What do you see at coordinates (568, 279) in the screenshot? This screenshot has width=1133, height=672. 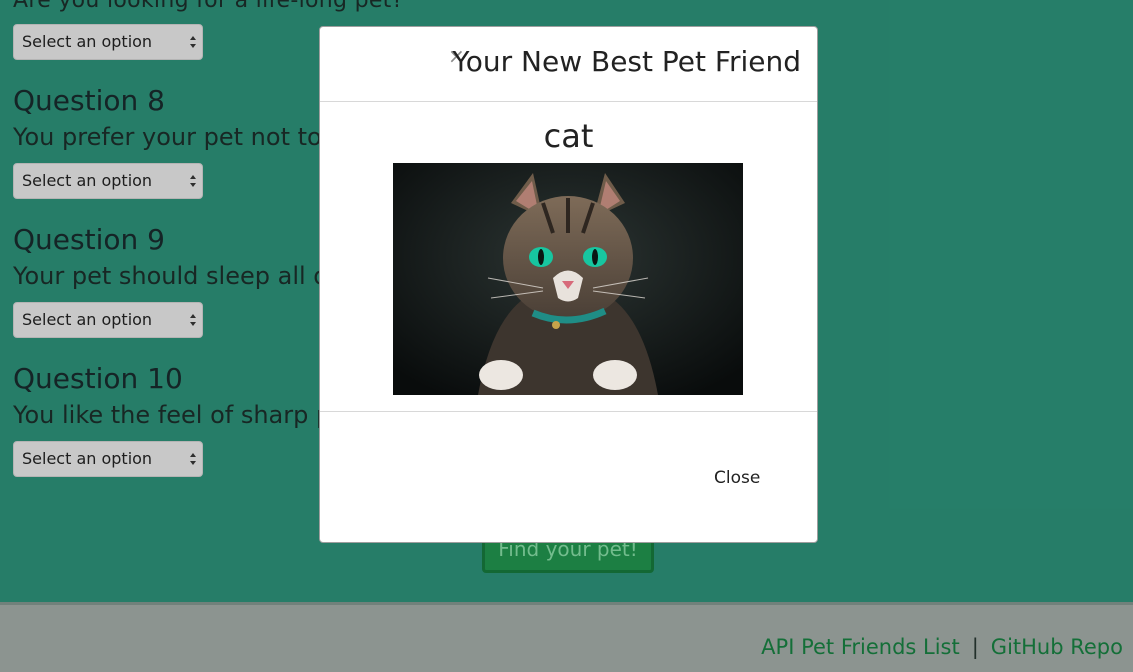 I see `cat-photo` at bounding box center [568, 279].